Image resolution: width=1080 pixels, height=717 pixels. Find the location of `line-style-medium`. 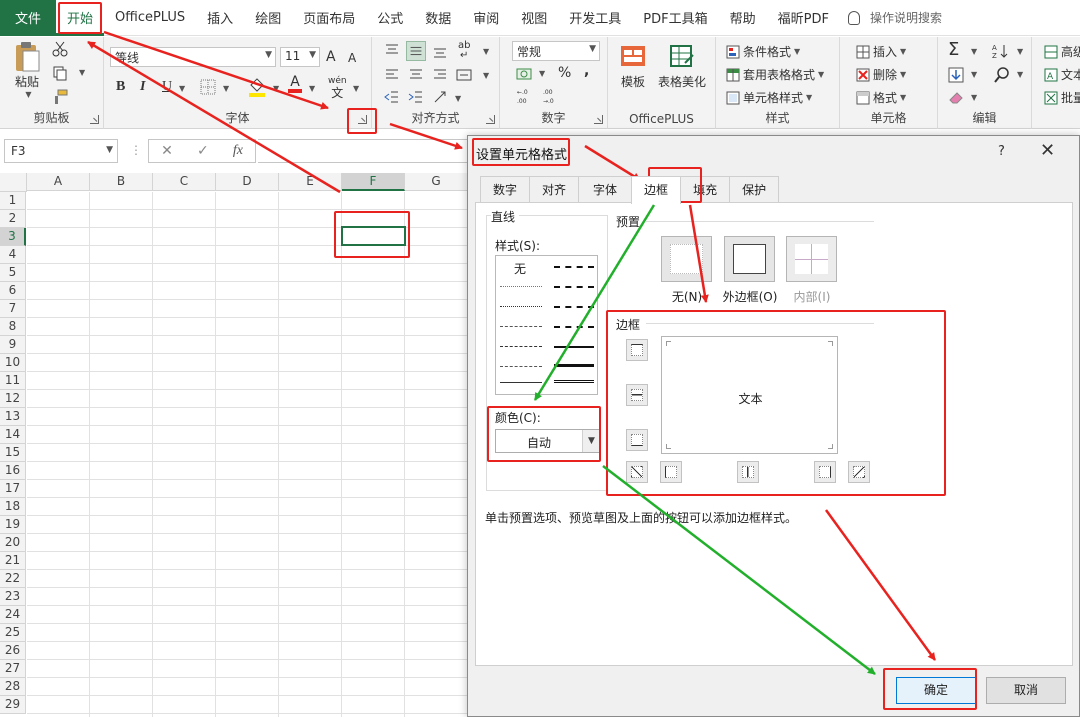

line-style-medium is located at coordinates (574, 347).